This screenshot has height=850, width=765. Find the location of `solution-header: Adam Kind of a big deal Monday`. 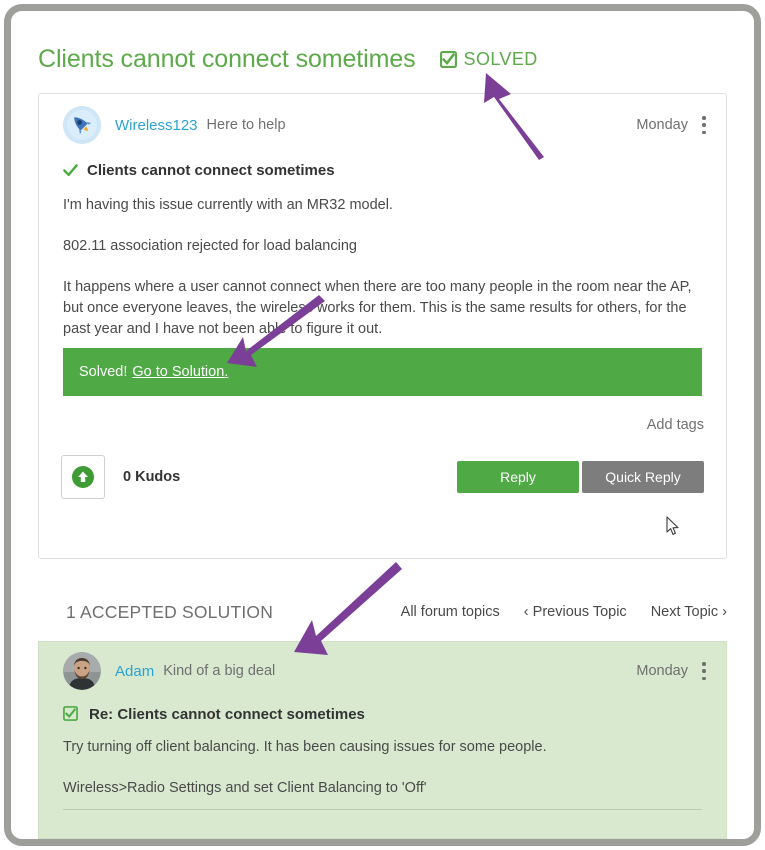

solution-header: Adam Kind of a big deal Monday is located at coordinates (382, 671).